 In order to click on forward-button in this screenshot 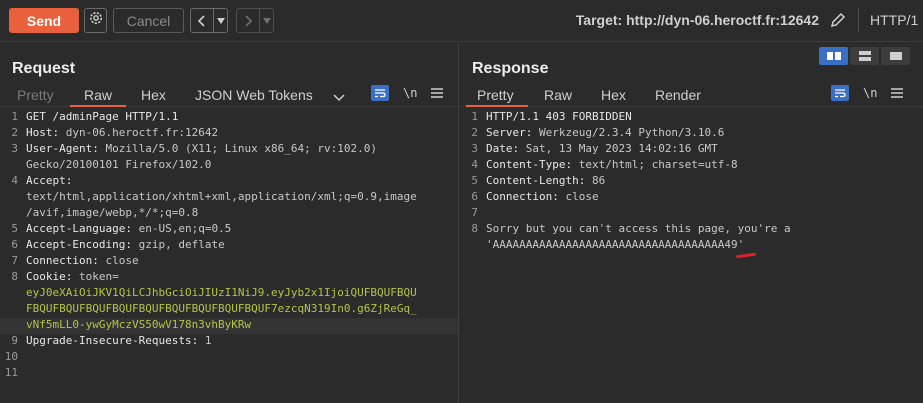, I will do `click(248, 20)`.